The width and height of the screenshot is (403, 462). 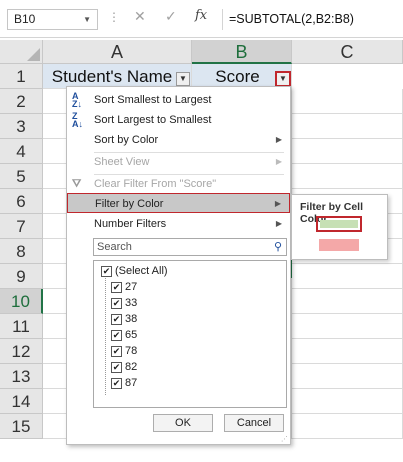 I want to click on filter-button-a: ▼, so click(x=183, y=79).